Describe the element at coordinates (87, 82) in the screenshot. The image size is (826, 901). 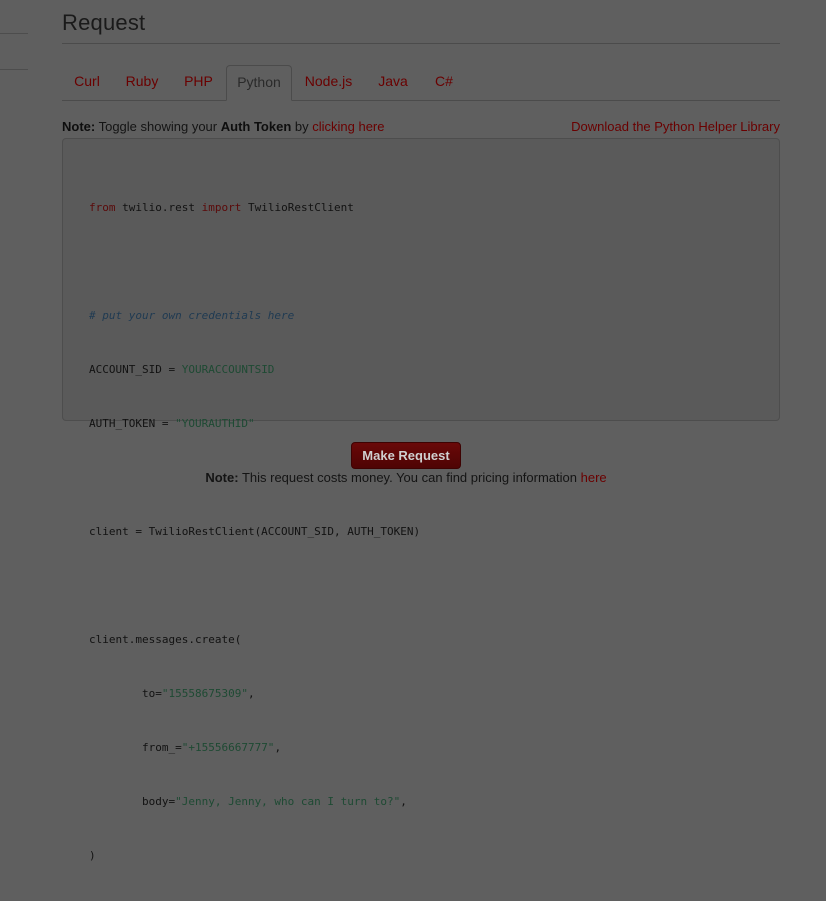
I see `tab-curl: Curl` at that location.